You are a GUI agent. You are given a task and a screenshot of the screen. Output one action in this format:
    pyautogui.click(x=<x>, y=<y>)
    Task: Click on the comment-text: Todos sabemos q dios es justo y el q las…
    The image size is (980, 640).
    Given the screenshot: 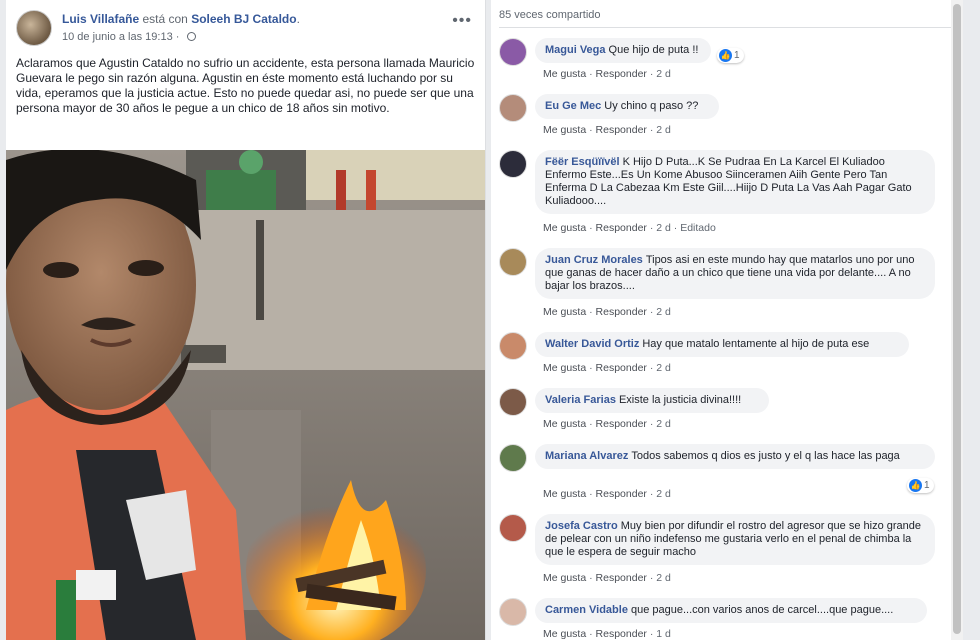 What is the action you would take?
    pyautogui.click(x=765, y=456)
    